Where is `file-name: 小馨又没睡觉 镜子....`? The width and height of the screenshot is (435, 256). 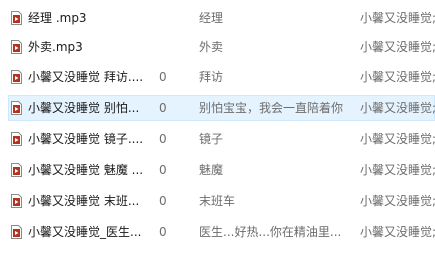 file-name: 小馨又没睡觉 镜子.... is located at coordinates (86, 139).